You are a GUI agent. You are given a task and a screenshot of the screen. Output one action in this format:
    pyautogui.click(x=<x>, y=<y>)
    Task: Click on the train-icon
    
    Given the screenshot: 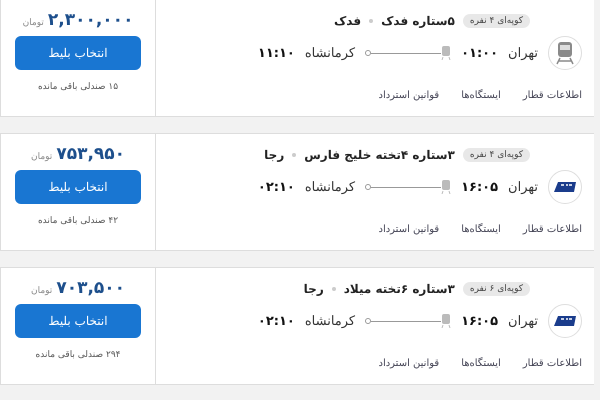 What is the action you would take?
    pyautogui.click(x=565, y=53)
    